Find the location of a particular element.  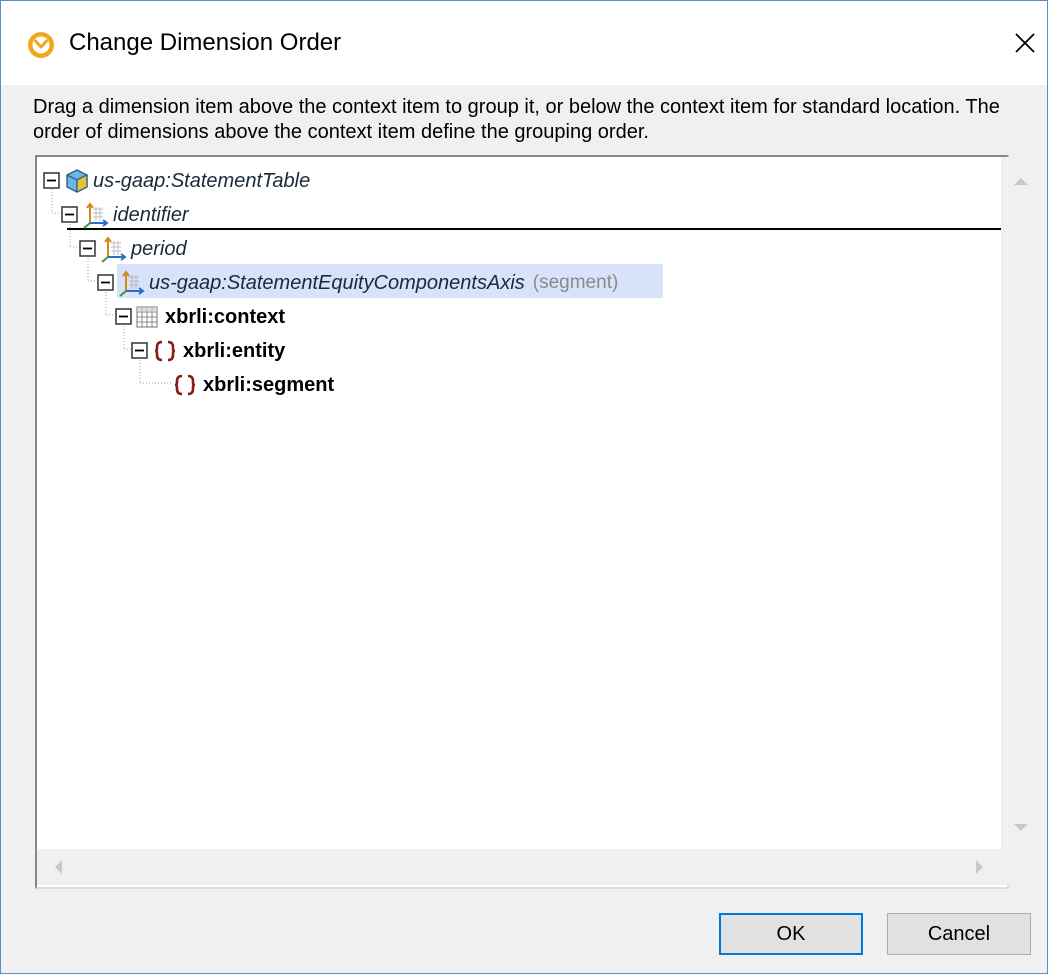

close-icon is located at coordinates (1025, 43).